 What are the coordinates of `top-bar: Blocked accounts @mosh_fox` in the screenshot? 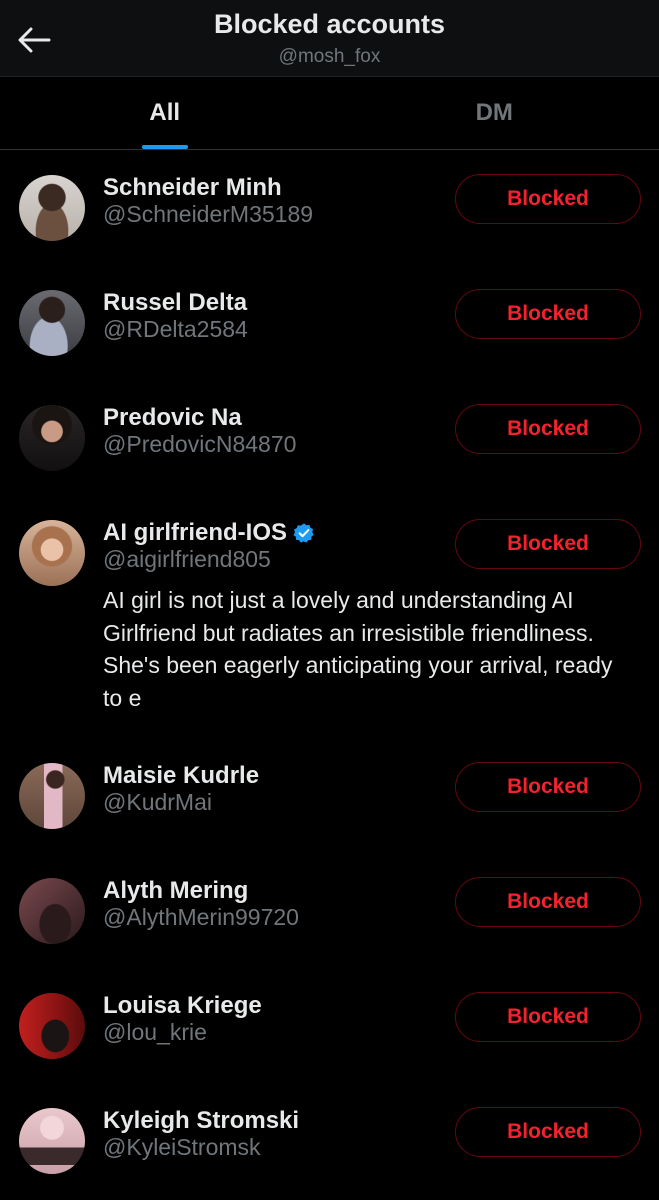 It's located at (329, 38).